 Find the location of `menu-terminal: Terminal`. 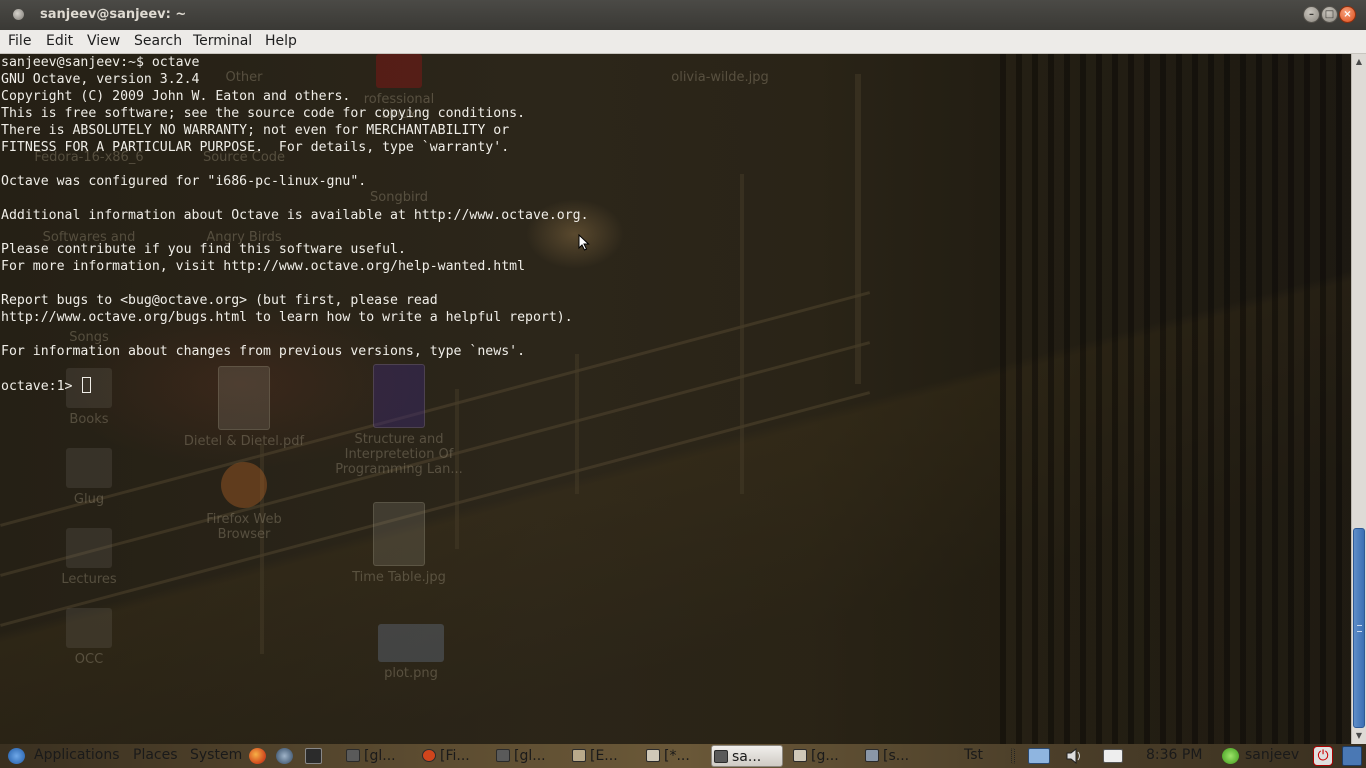

menu-terminal: Terminal is located at coordinates (222, 41).